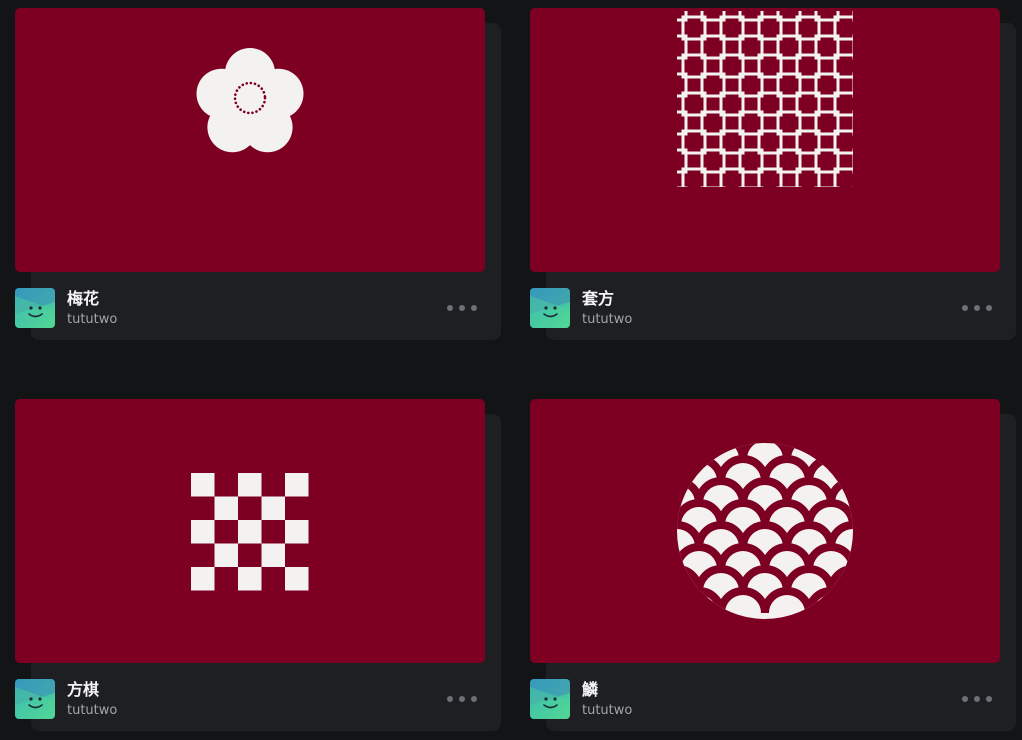 The height and width of the screenshot is (740, 1022). What do you see at coordinates (83, 690) in the screenshot?
I see `card-title: 方棋` at bounding box center [83, 690].